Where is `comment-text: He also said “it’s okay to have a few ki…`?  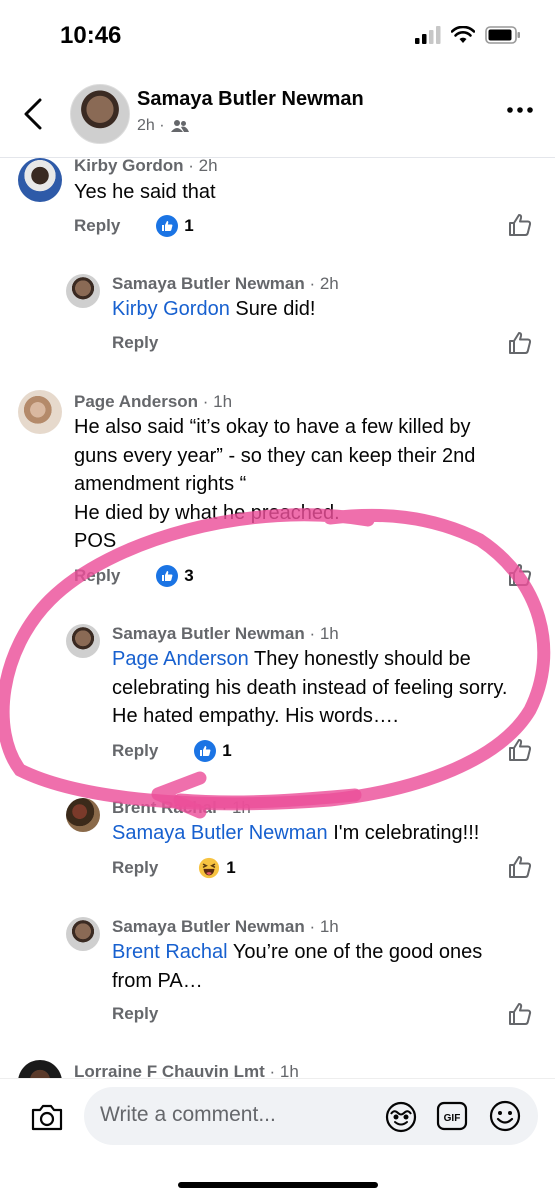
comment-text: He also said “it’s okay to have a few ki… is located at coordinates (275, 484).